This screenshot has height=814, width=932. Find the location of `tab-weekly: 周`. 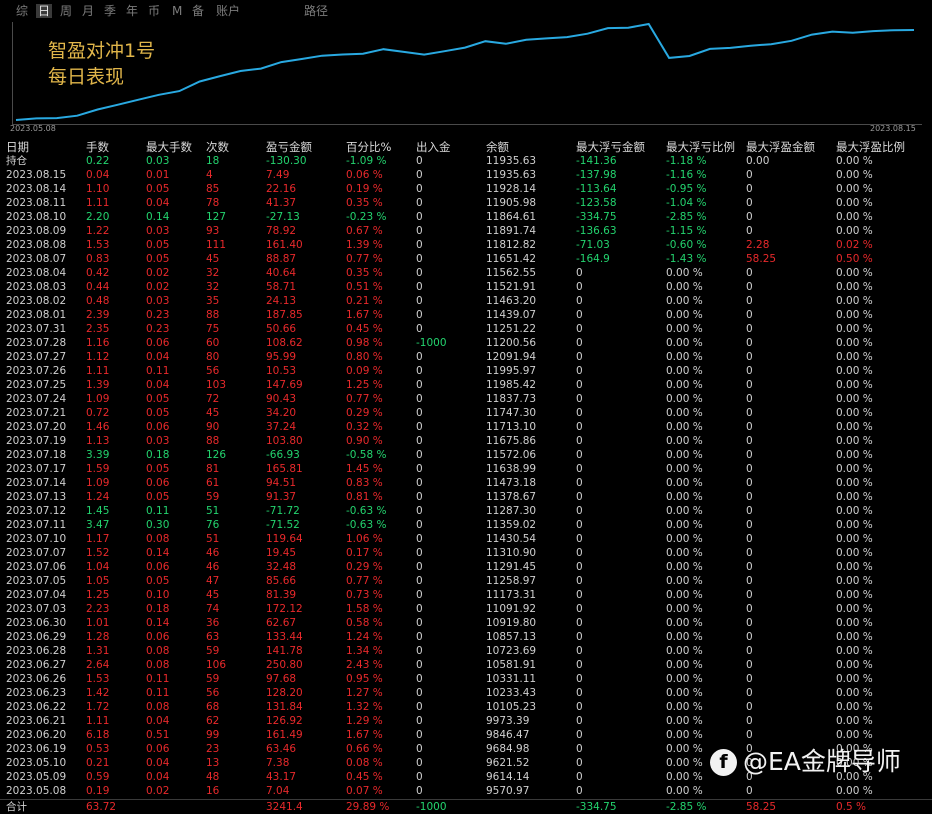

tab-weekly: 周 is located at coordinates (66, 11).